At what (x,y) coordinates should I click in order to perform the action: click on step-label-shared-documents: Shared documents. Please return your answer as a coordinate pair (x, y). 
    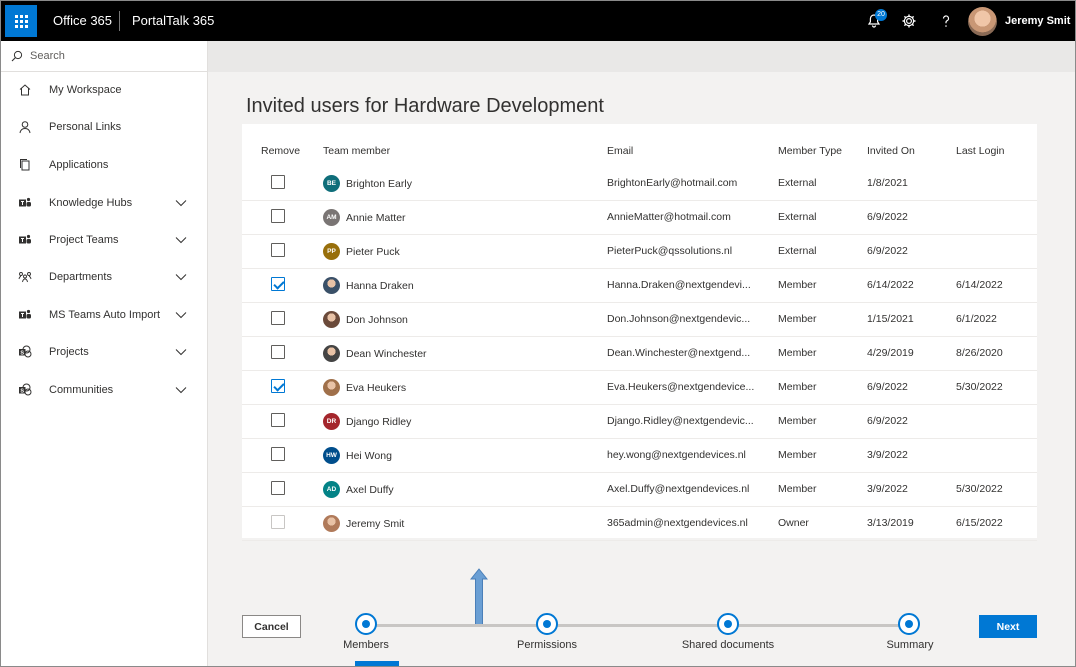
    Looking at the image, I should click on (728, 645).